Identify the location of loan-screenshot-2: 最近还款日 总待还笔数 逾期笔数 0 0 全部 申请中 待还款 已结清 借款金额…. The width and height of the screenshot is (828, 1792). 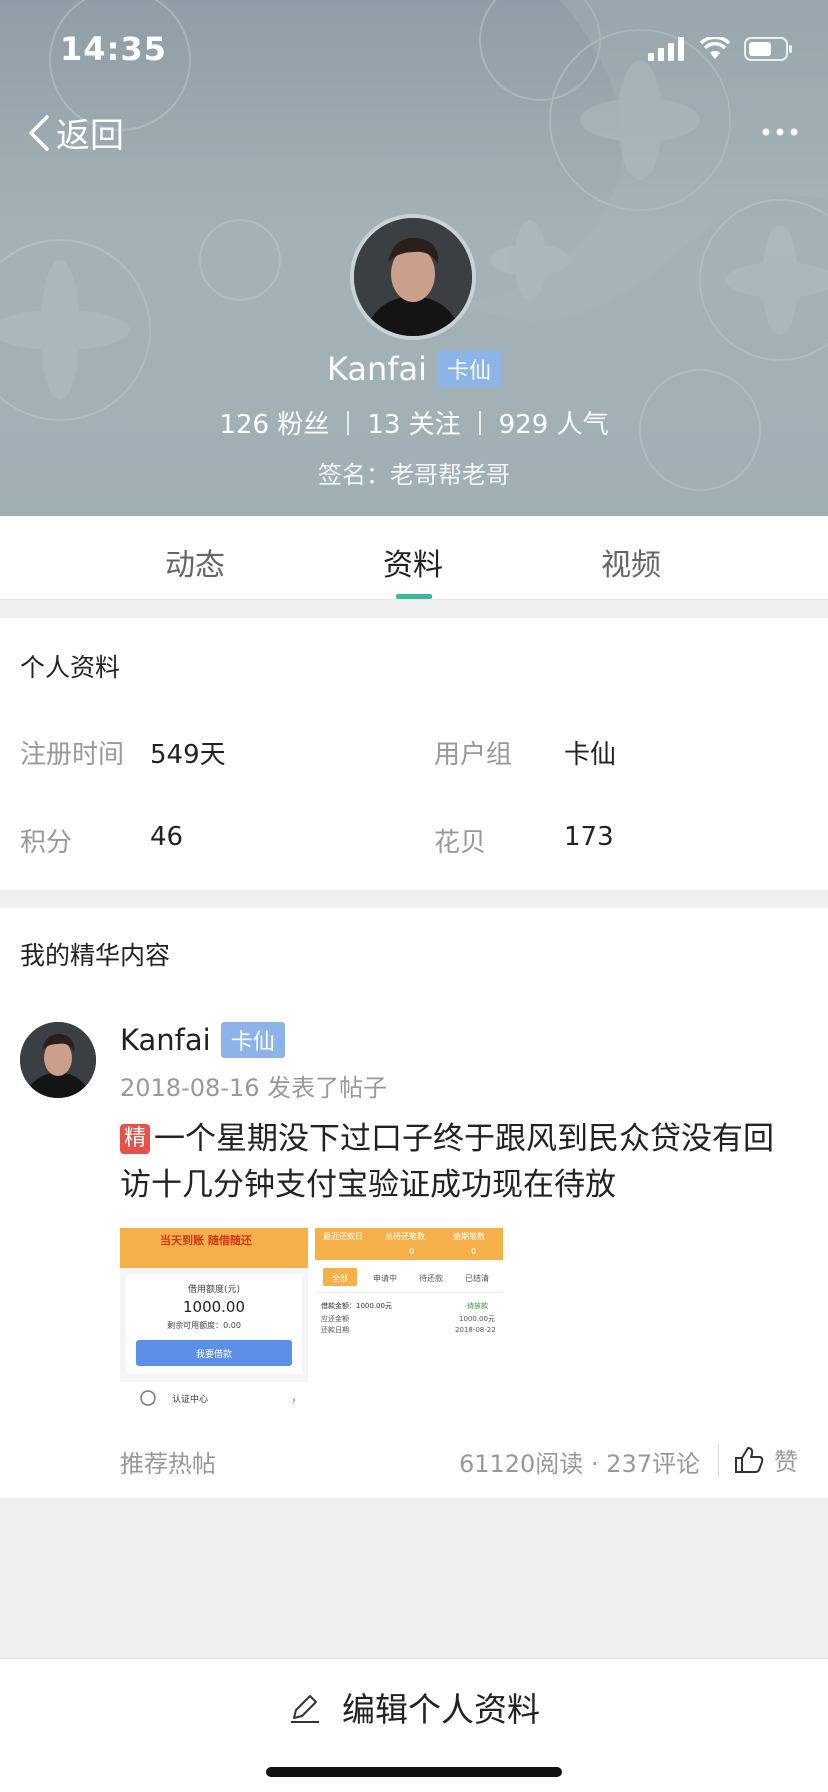
(409, 1322).